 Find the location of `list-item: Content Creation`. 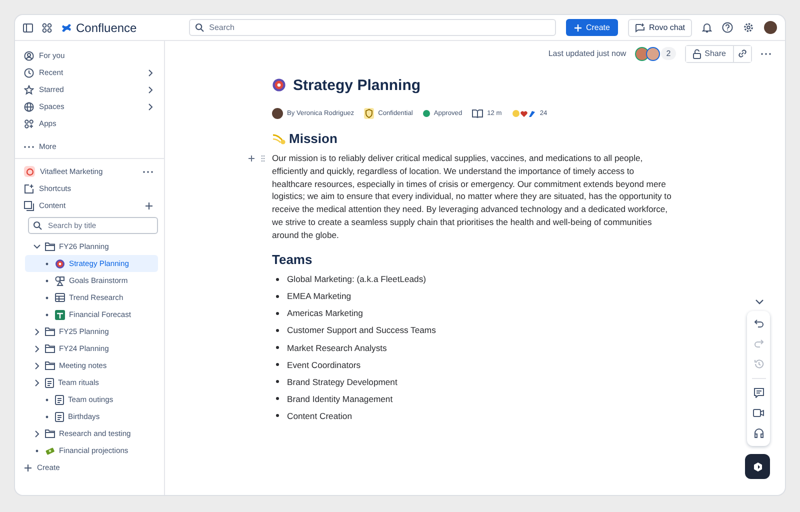

list-item: Content Creation is located at coordinates (319, 415).